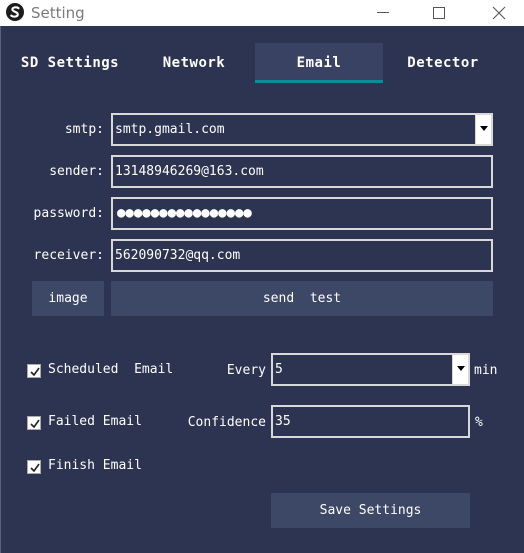 The image size is (524, 553). Describe the element at coordinates (226, 422) in the screenshot. I see `confidence-label: Confidence` at that location.